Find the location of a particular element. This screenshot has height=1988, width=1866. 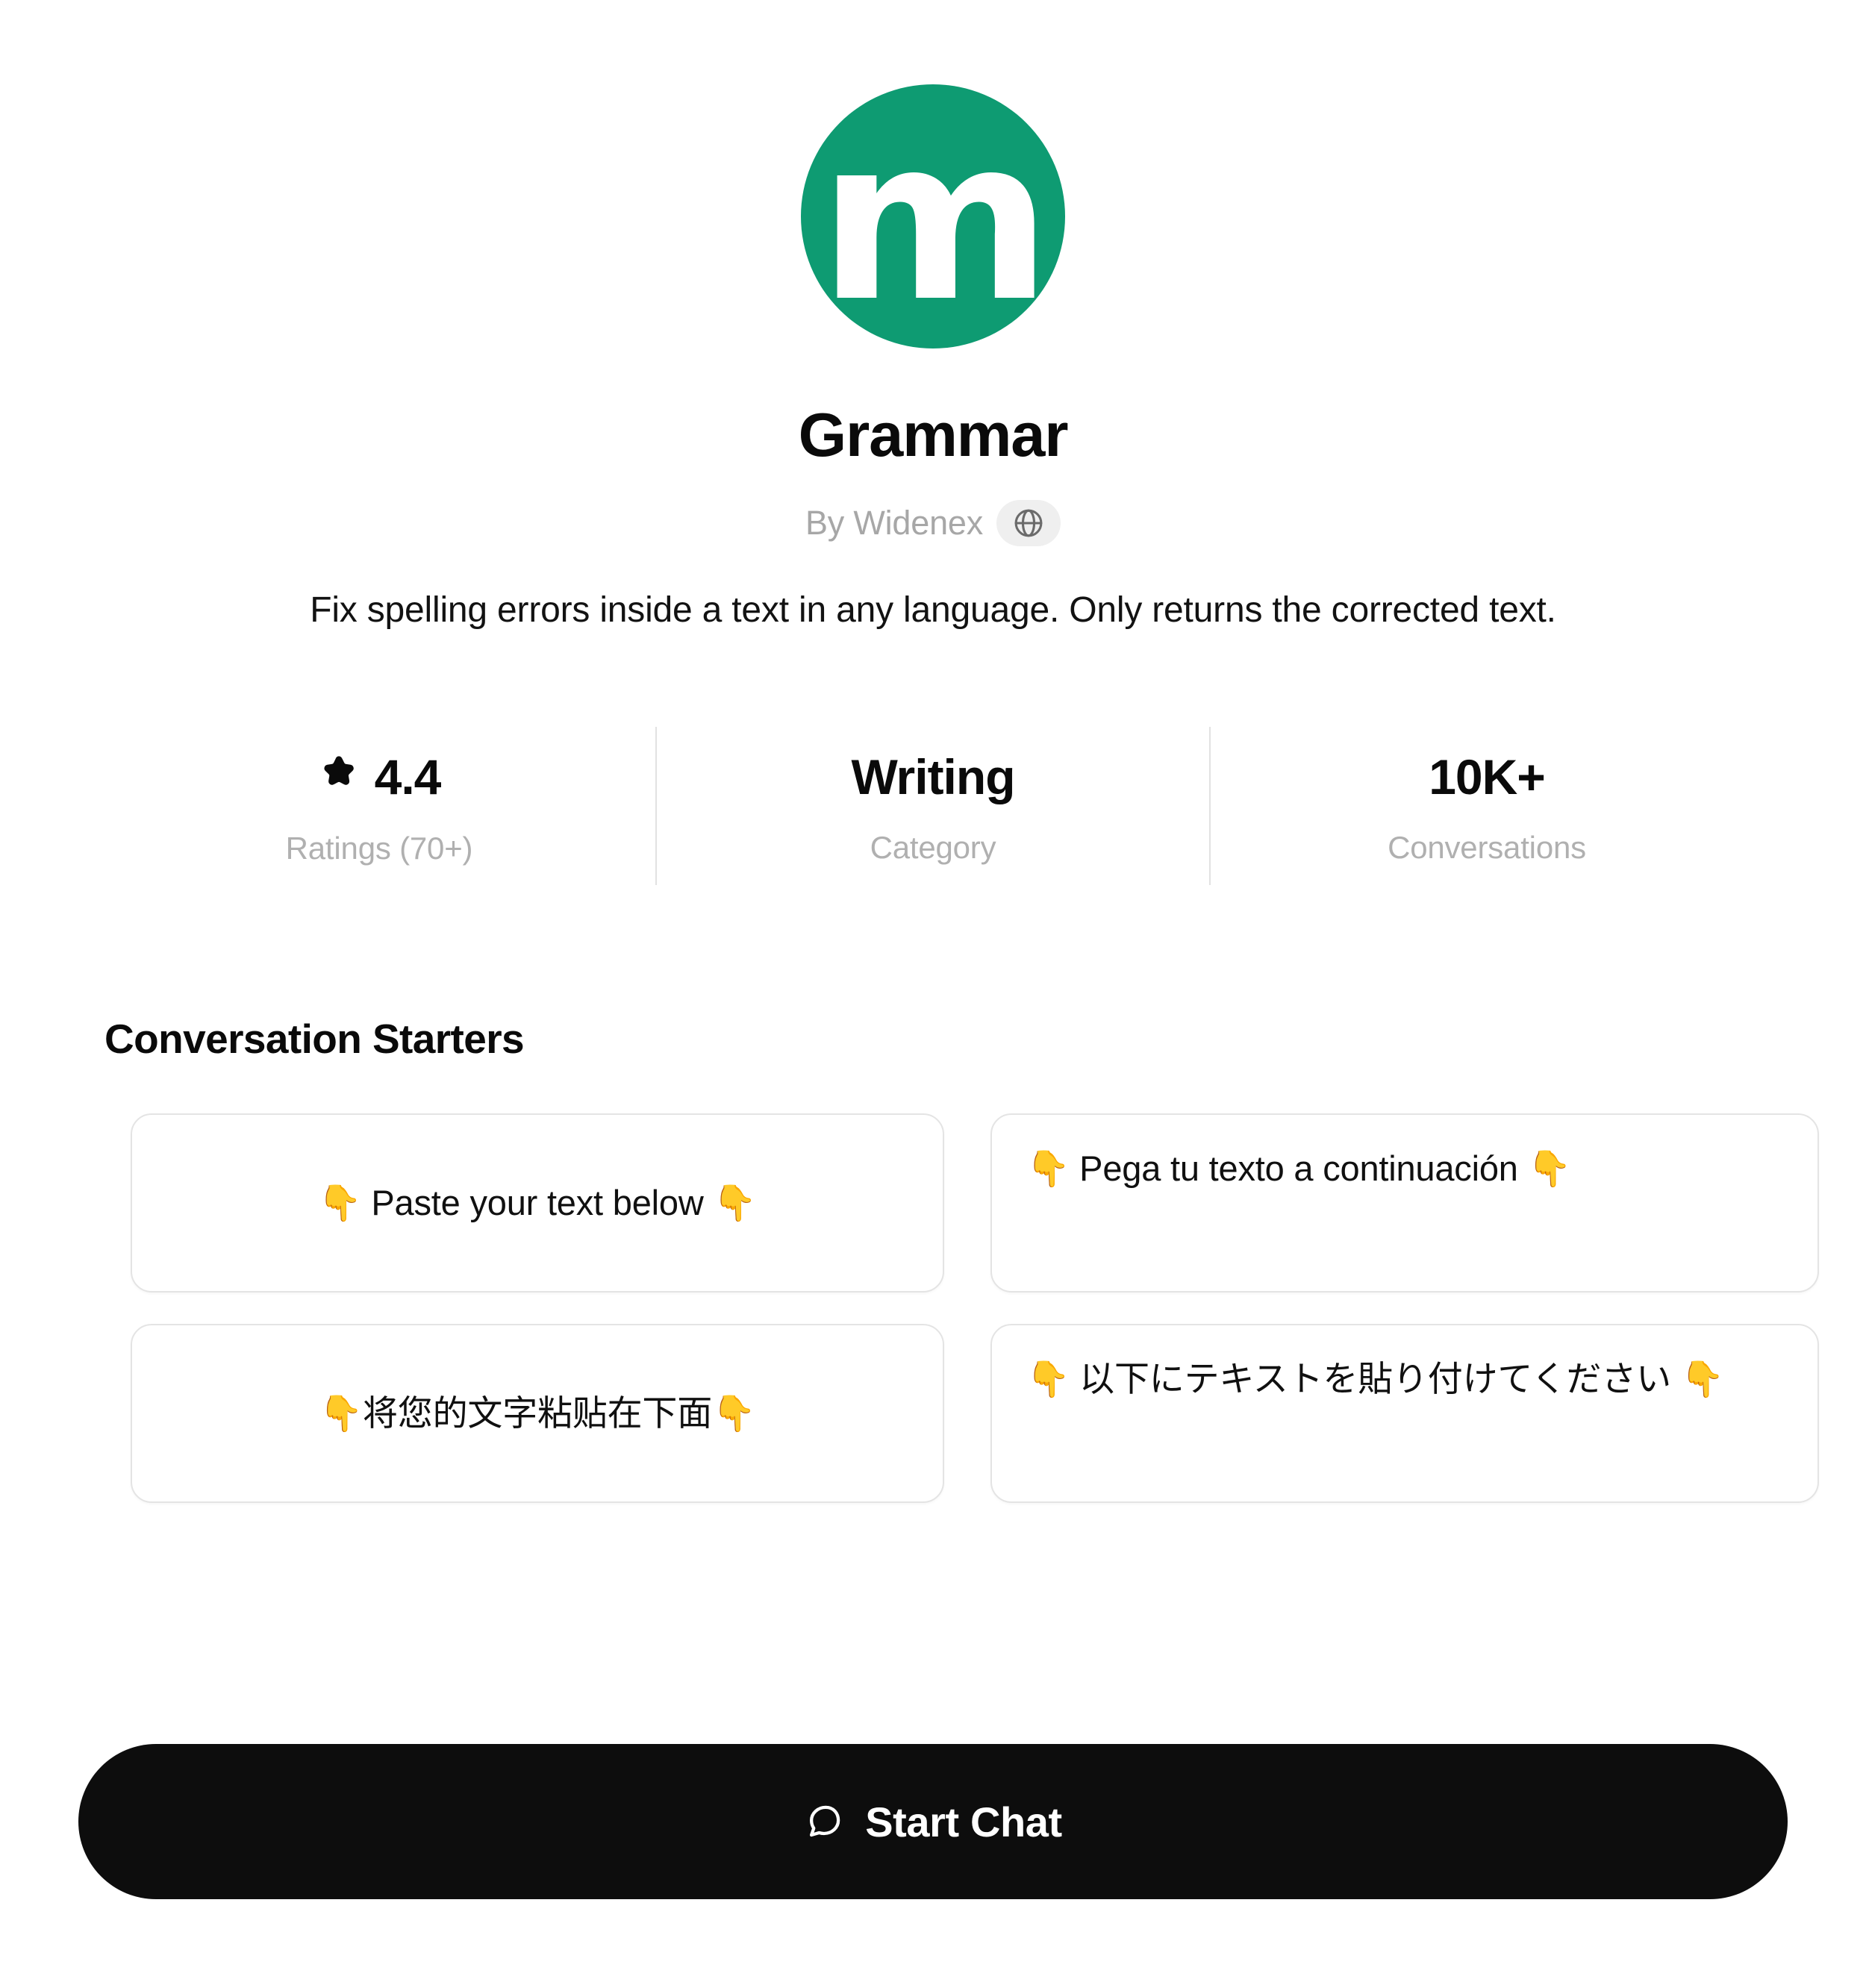

conversation-starter-card: 👇 Pega tu texto a continuación 👇 is located at coordinates (1404, 1203).